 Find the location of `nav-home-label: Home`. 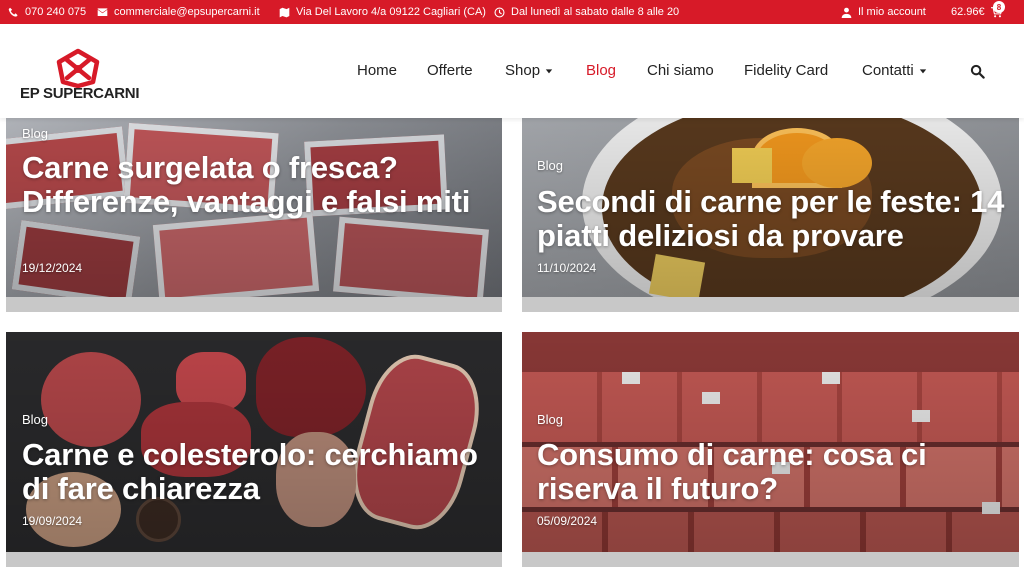

nav-home-label: Home is located at coordinates (377, 70).